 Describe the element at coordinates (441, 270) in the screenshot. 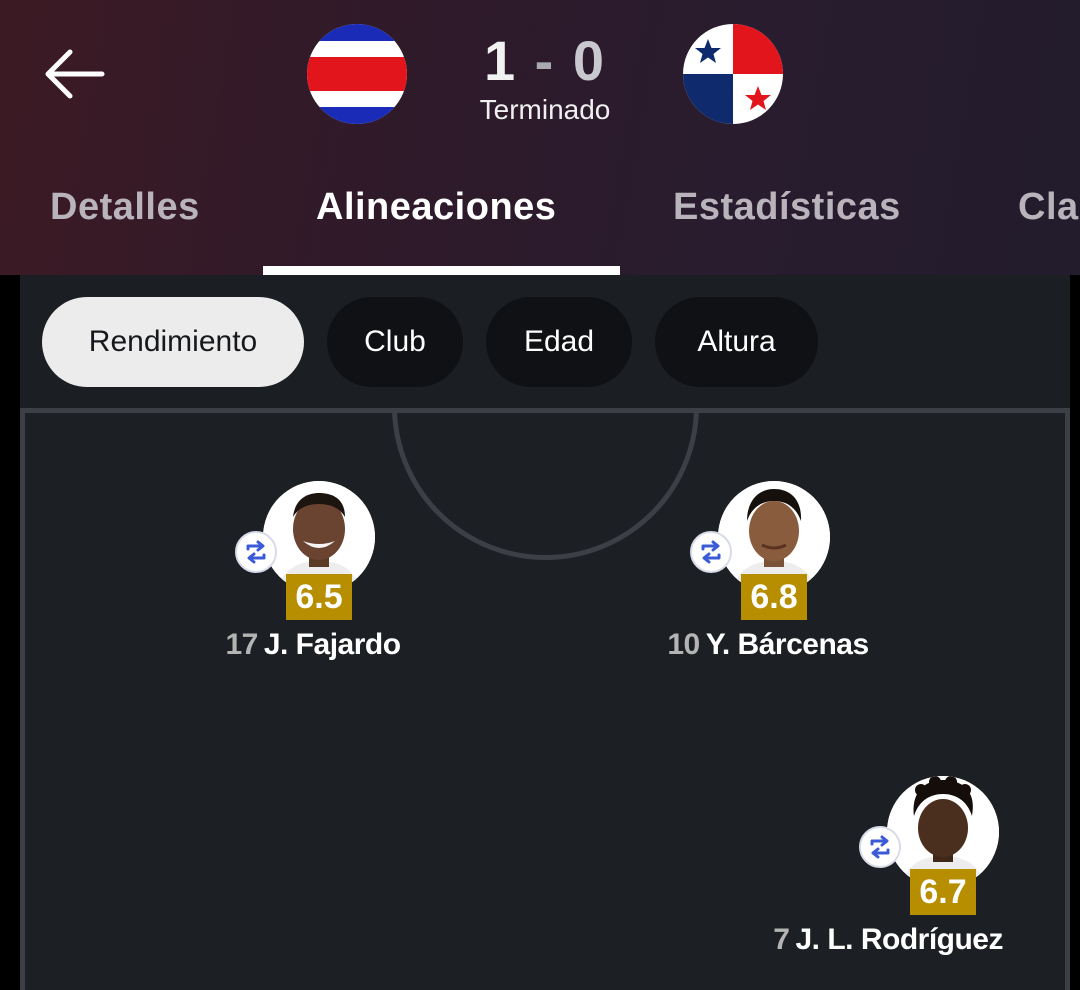

I see `active-tab-indicator` at that location.